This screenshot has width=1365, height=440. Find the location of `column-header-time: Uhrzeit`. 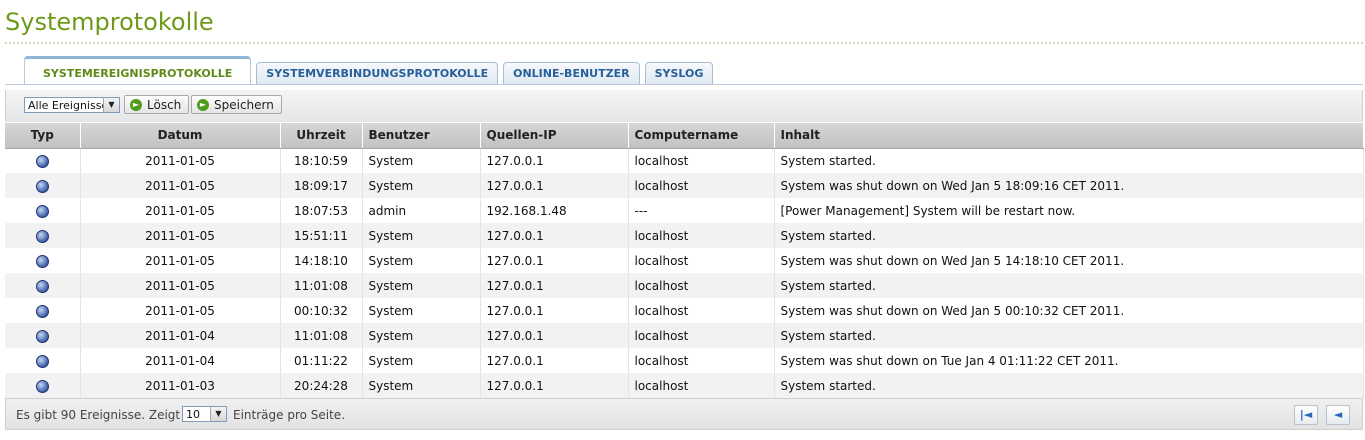

column-header-time: Uhrzeit is located at coordinates (321, 136).